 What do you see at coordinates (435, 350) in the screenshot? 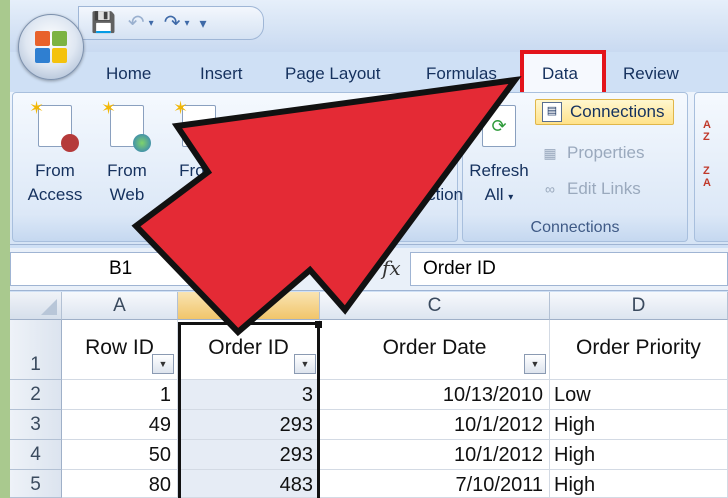
I see `cell-c1: Order Date` at bounding box center [435, 350].